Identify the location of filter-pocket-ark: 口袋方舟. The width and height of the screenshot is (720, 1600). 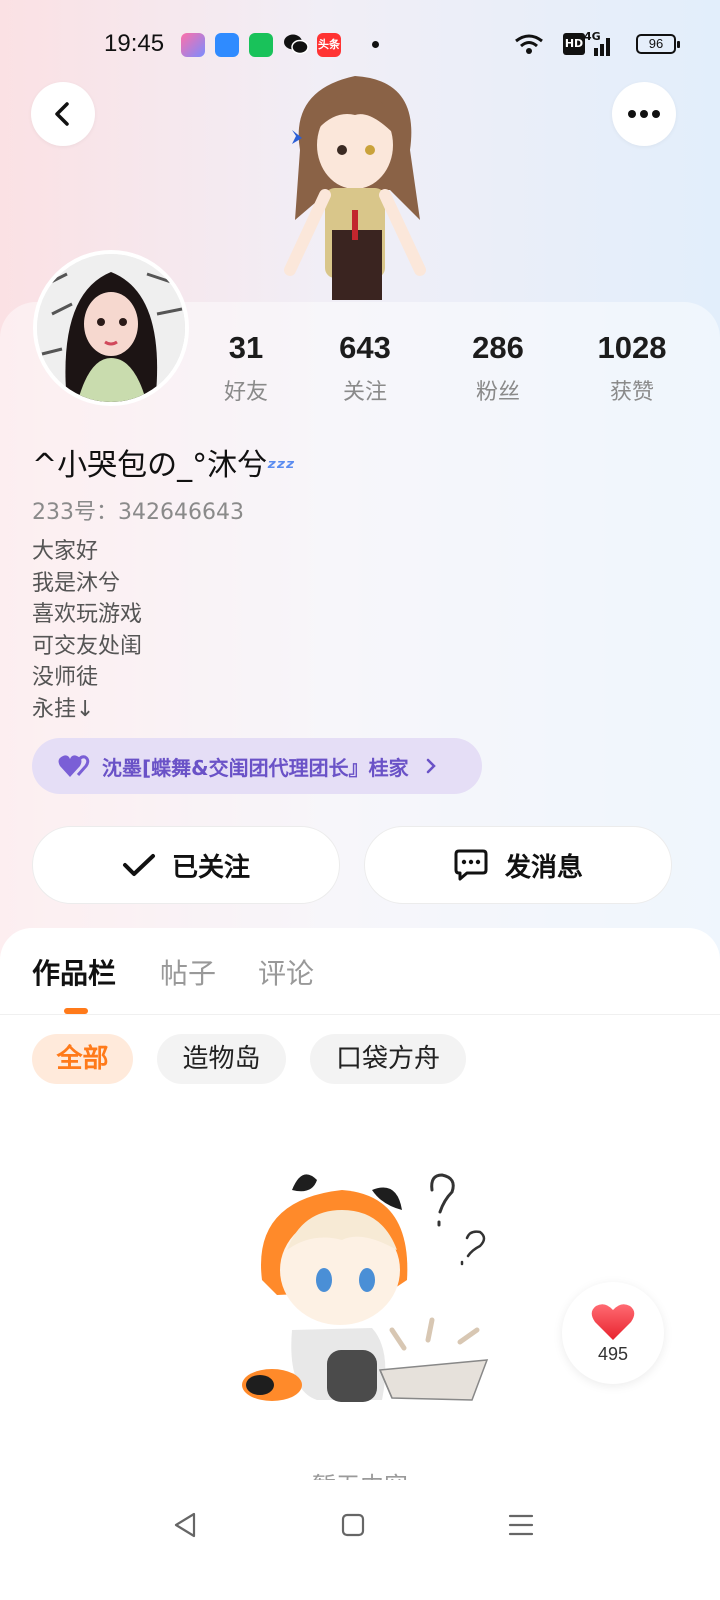
(388, 1059).